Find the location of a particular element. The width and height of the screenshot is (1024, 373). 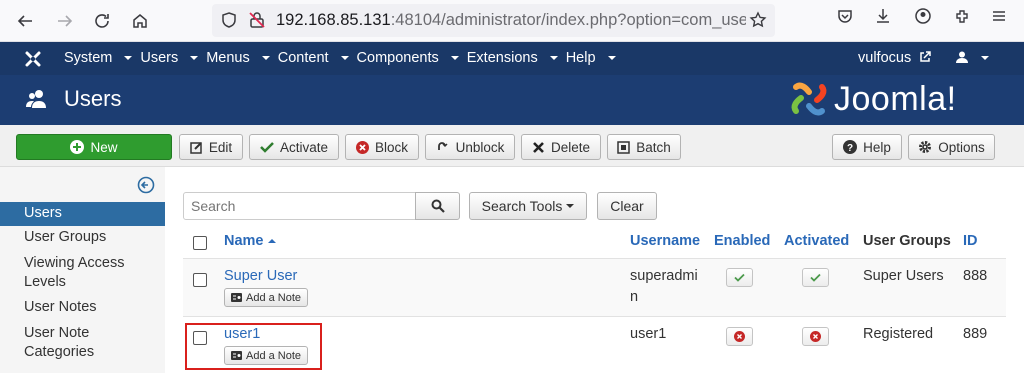

menu-extensions: Extensions is located at coordinates (512, 58).